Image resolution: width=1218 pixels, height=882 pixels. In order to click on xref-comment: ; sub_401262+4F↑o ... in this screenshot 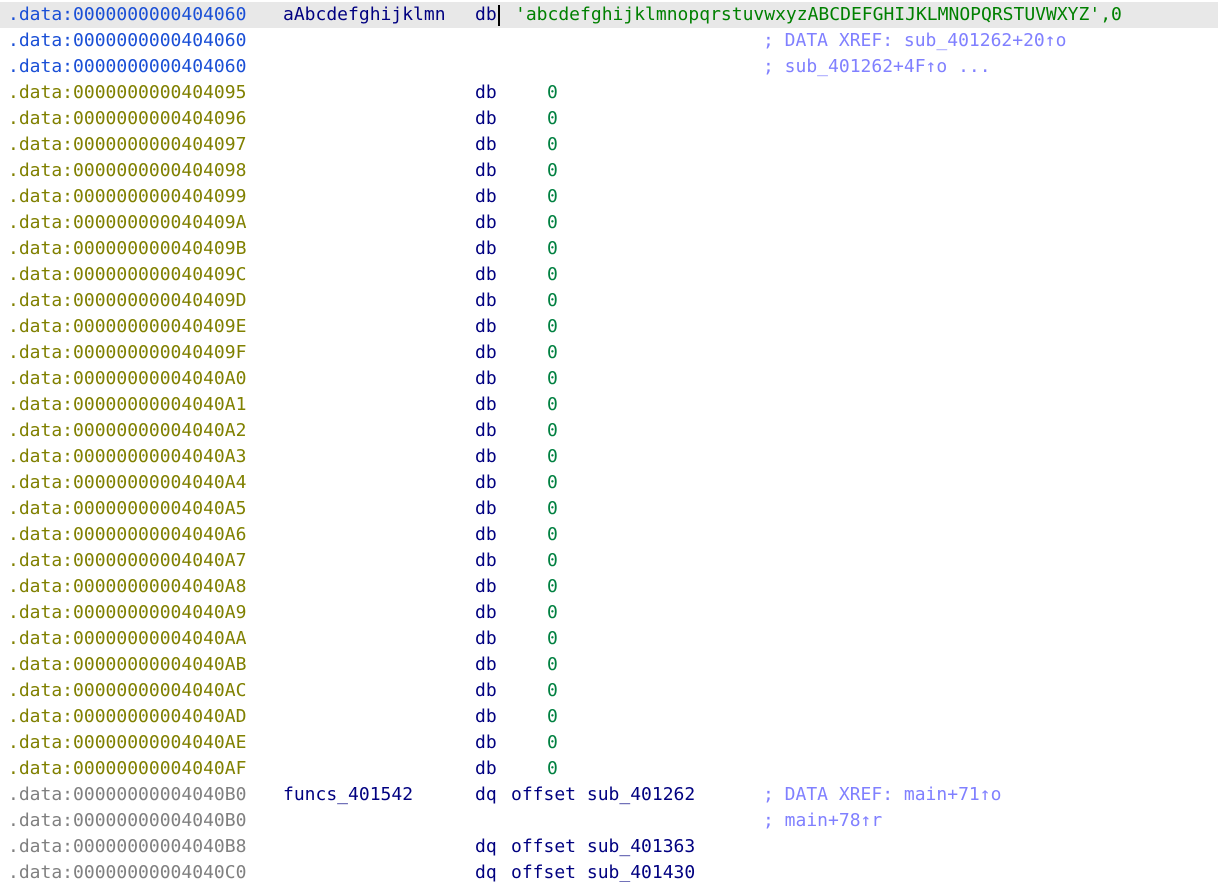, I will do `click(877, 67)`.